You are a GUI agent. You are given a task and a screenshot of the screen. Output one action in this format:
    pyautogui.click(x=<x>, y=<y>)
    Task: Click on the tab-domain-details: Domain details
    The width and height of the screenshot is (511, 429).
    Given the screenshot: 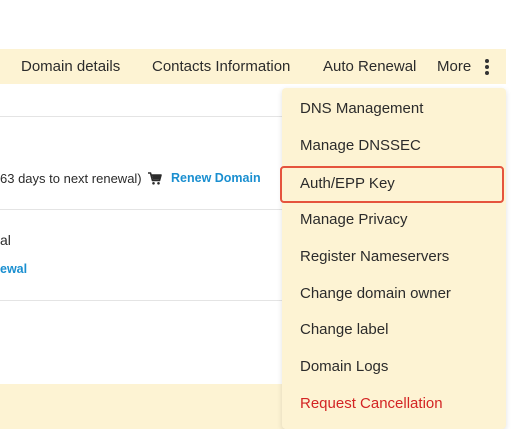 What is the action you would take?
    pyautogui.click(x=70, y=66)
    